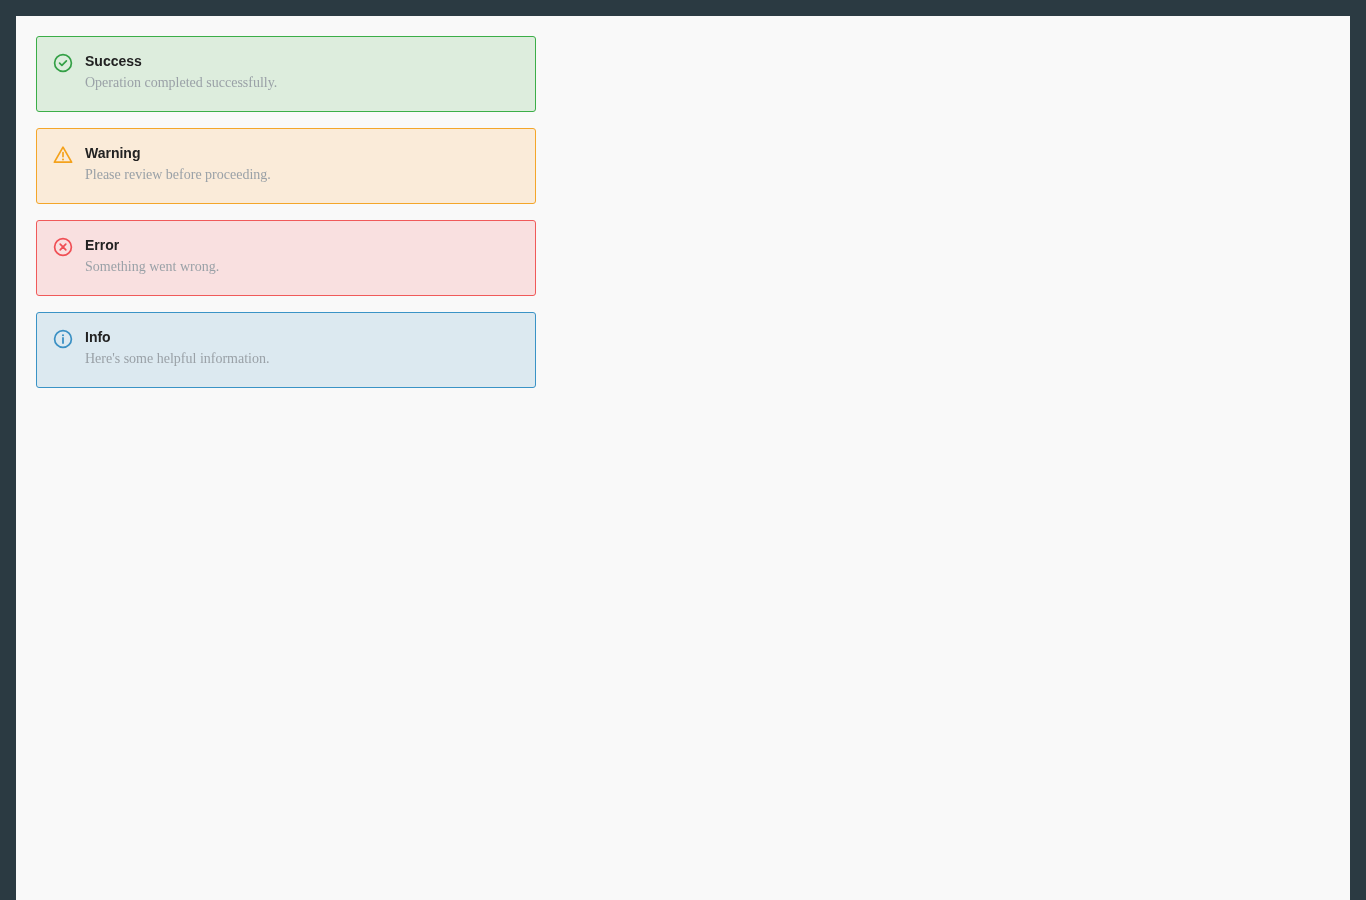 Image resolution: width=1366 pixels, height=900 pixels. Describe the element at coordinates (103, 245) in the screenshot. I see `alert-title: Error` at that location.